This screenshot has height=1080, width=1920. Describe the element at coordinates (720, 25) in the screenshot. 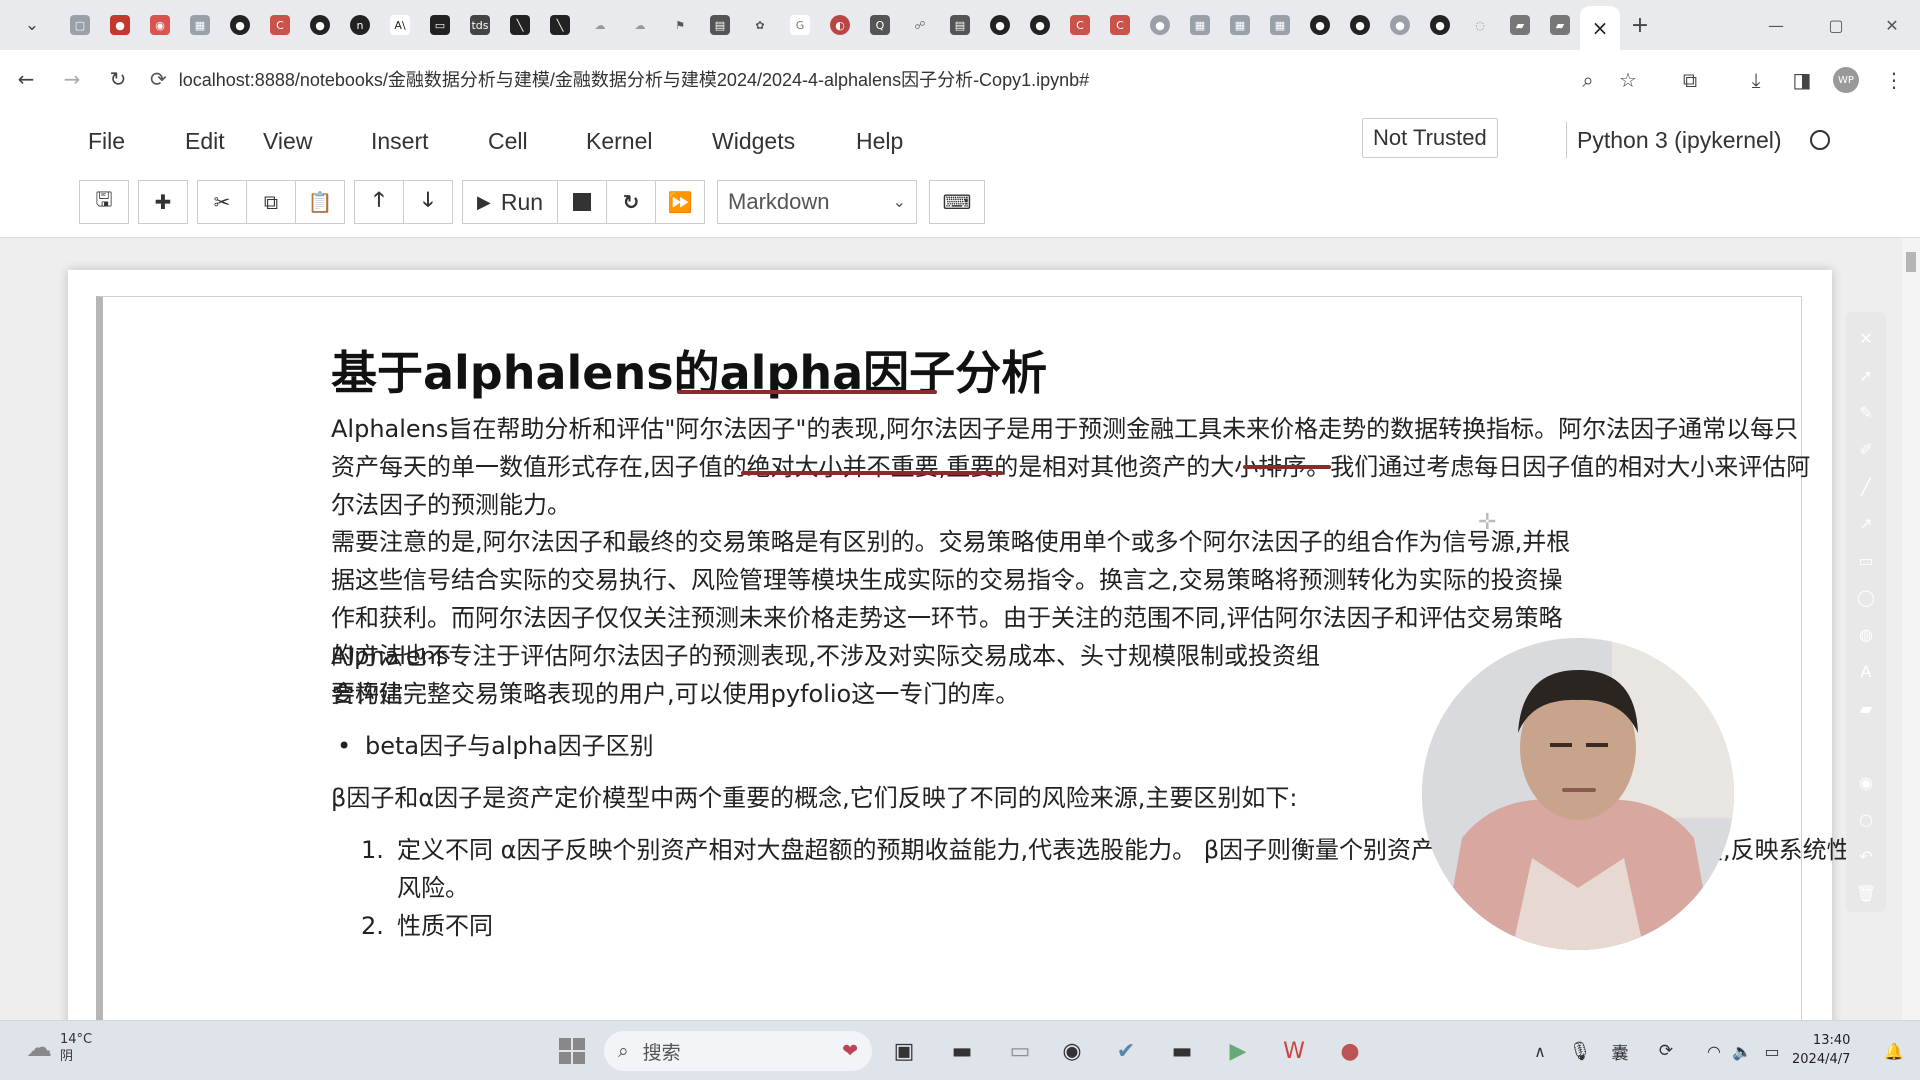

I see `tab-favicon: ▤` at that location.